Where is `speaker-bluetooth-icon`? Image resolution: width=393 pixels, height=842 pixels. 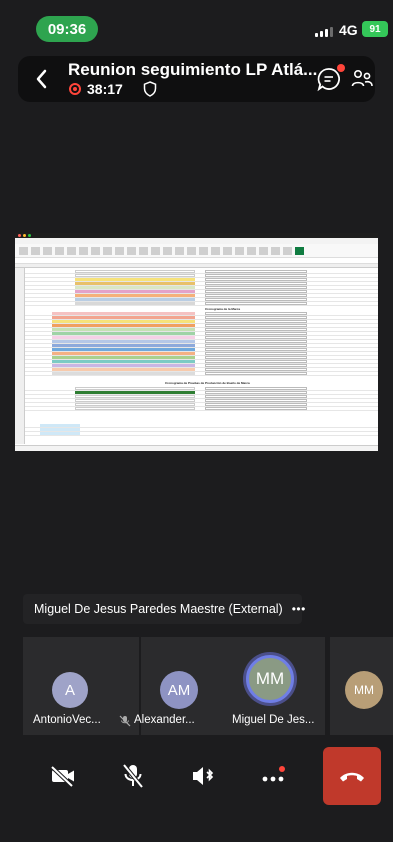 speaker-bluetooth-icon is located at coordinates (202, 776).